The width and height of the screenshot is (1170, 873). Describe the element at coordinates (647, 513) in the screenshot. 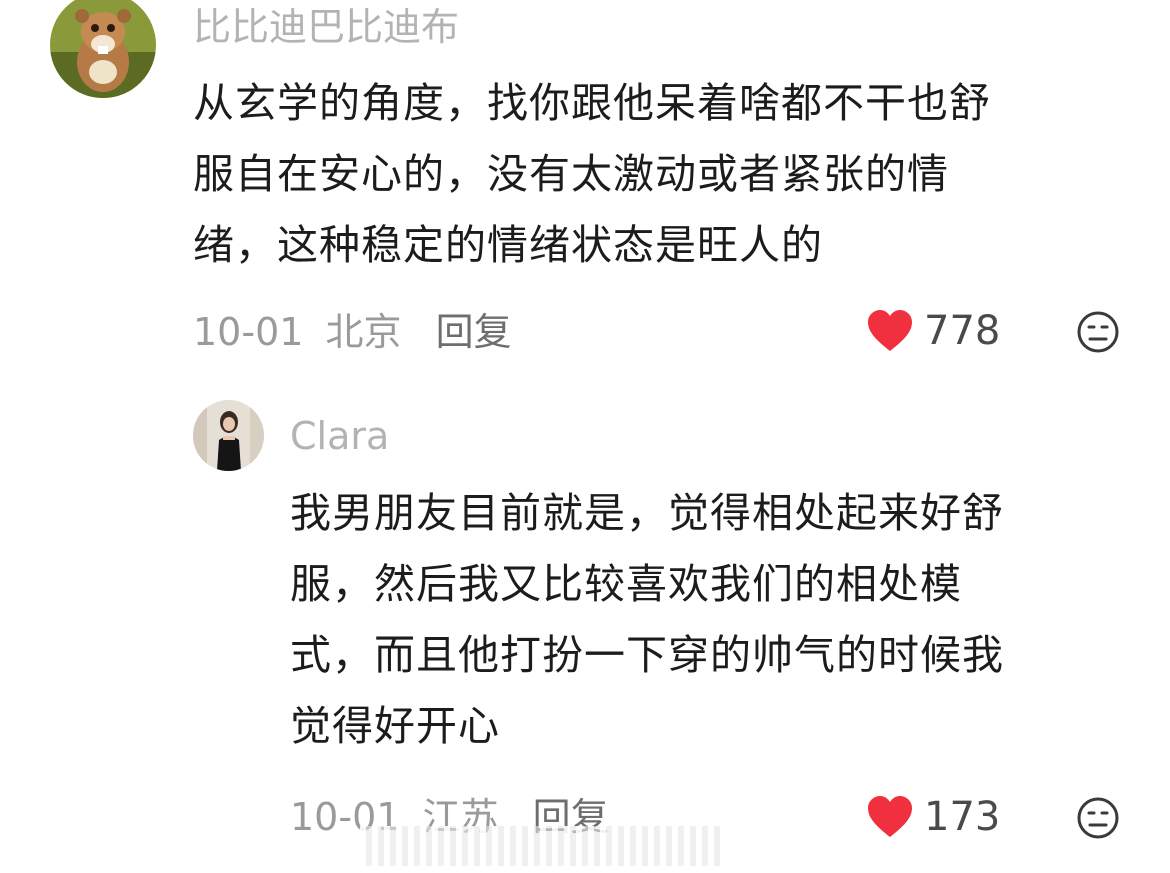

I see `comment-line: 我男朋友目前就是，觉得相处起来好舒` at that location.